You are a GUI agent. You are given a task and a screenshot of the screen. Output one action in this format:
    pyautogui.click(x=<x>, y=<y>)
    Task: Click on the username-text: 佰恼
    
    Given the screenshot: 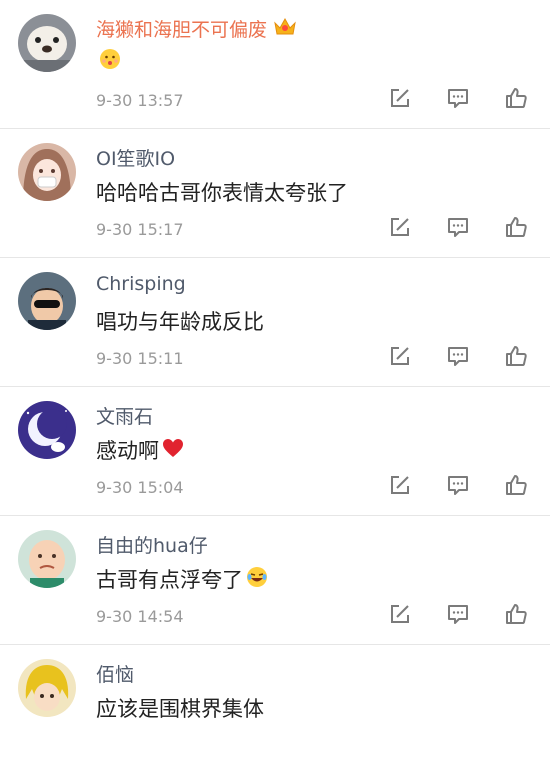 What is the action you would take?
    pyautogui.click(x=115, y=673)
    